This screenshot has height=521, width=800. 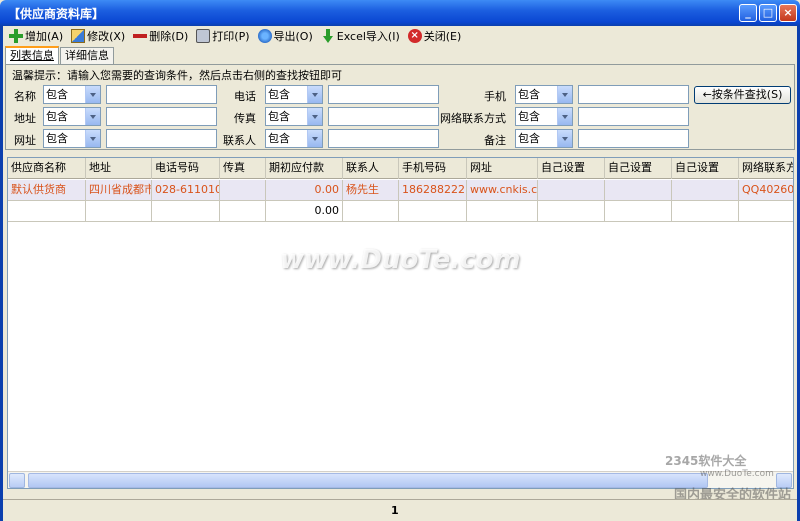 I want to click on delete-label: 删除(D), so click(x=169, y=36).